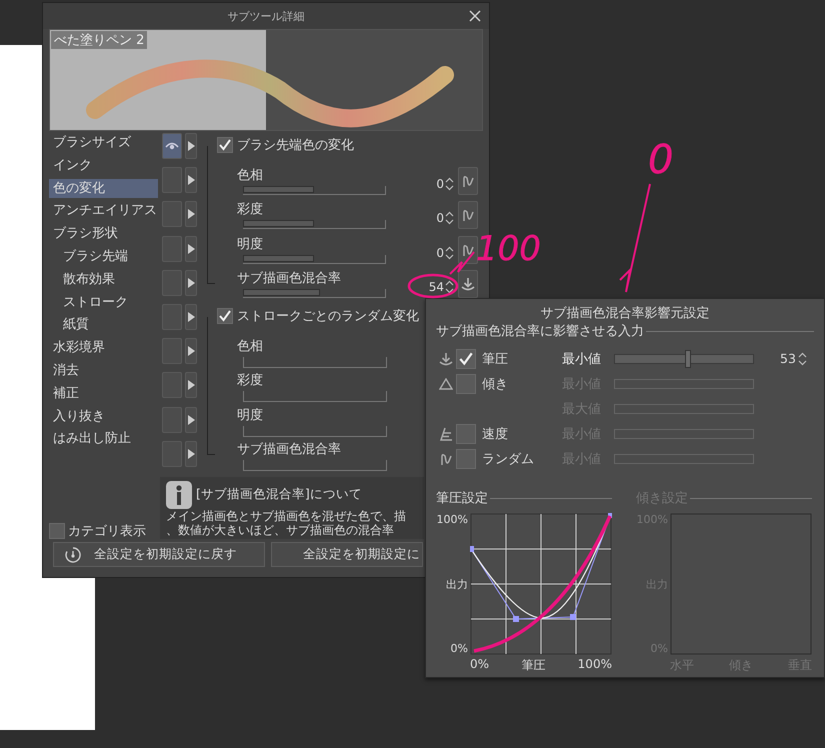 This screenshot has width=825, height=748. What do you see at coordinates (66, 370) in the screenshot?
I see `category-item: 消去` at bounding box center [66, 370].